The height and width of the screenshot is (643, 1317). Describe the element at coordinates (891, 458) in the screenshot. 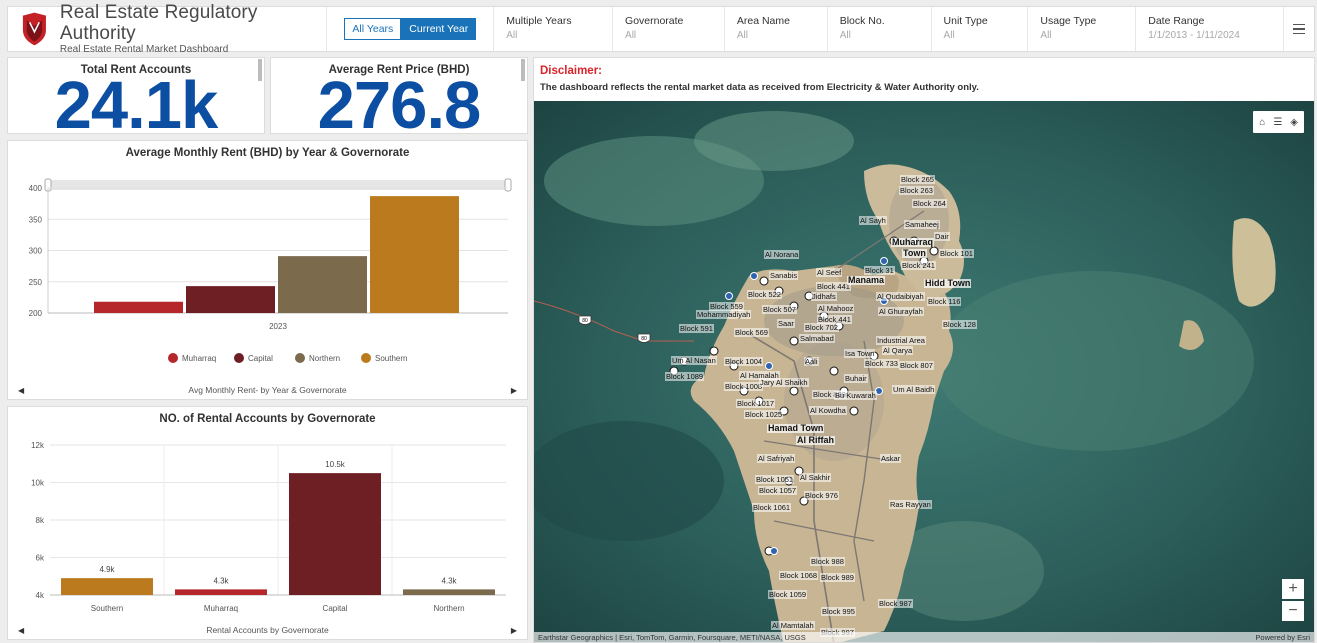

I see `map-label: Askar` at that location.